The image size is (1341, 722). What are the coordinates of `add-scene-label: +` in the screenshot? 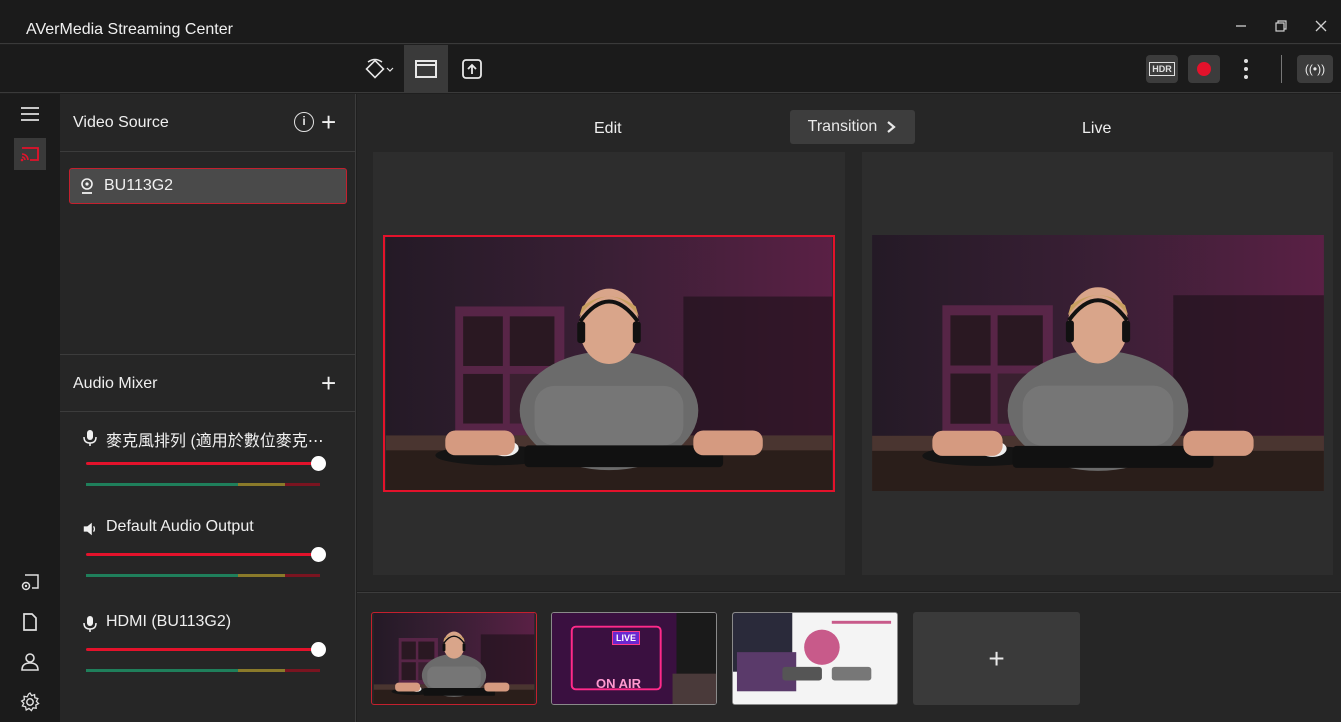 It's located at (996, 658).